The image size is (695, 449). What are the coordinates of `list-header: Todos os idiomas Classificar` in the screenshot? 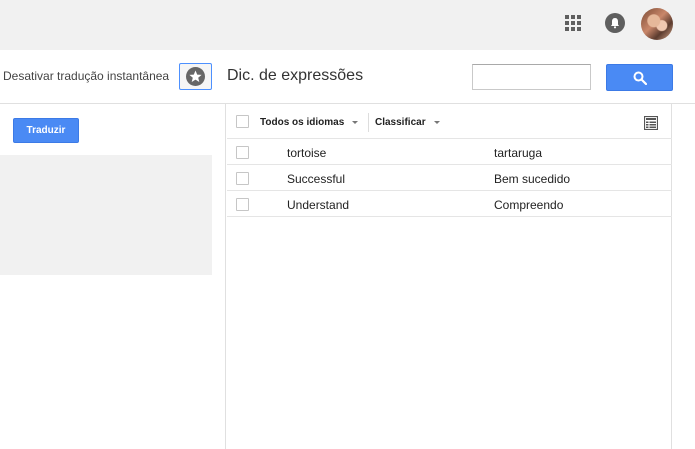 It's located at (449, 121).